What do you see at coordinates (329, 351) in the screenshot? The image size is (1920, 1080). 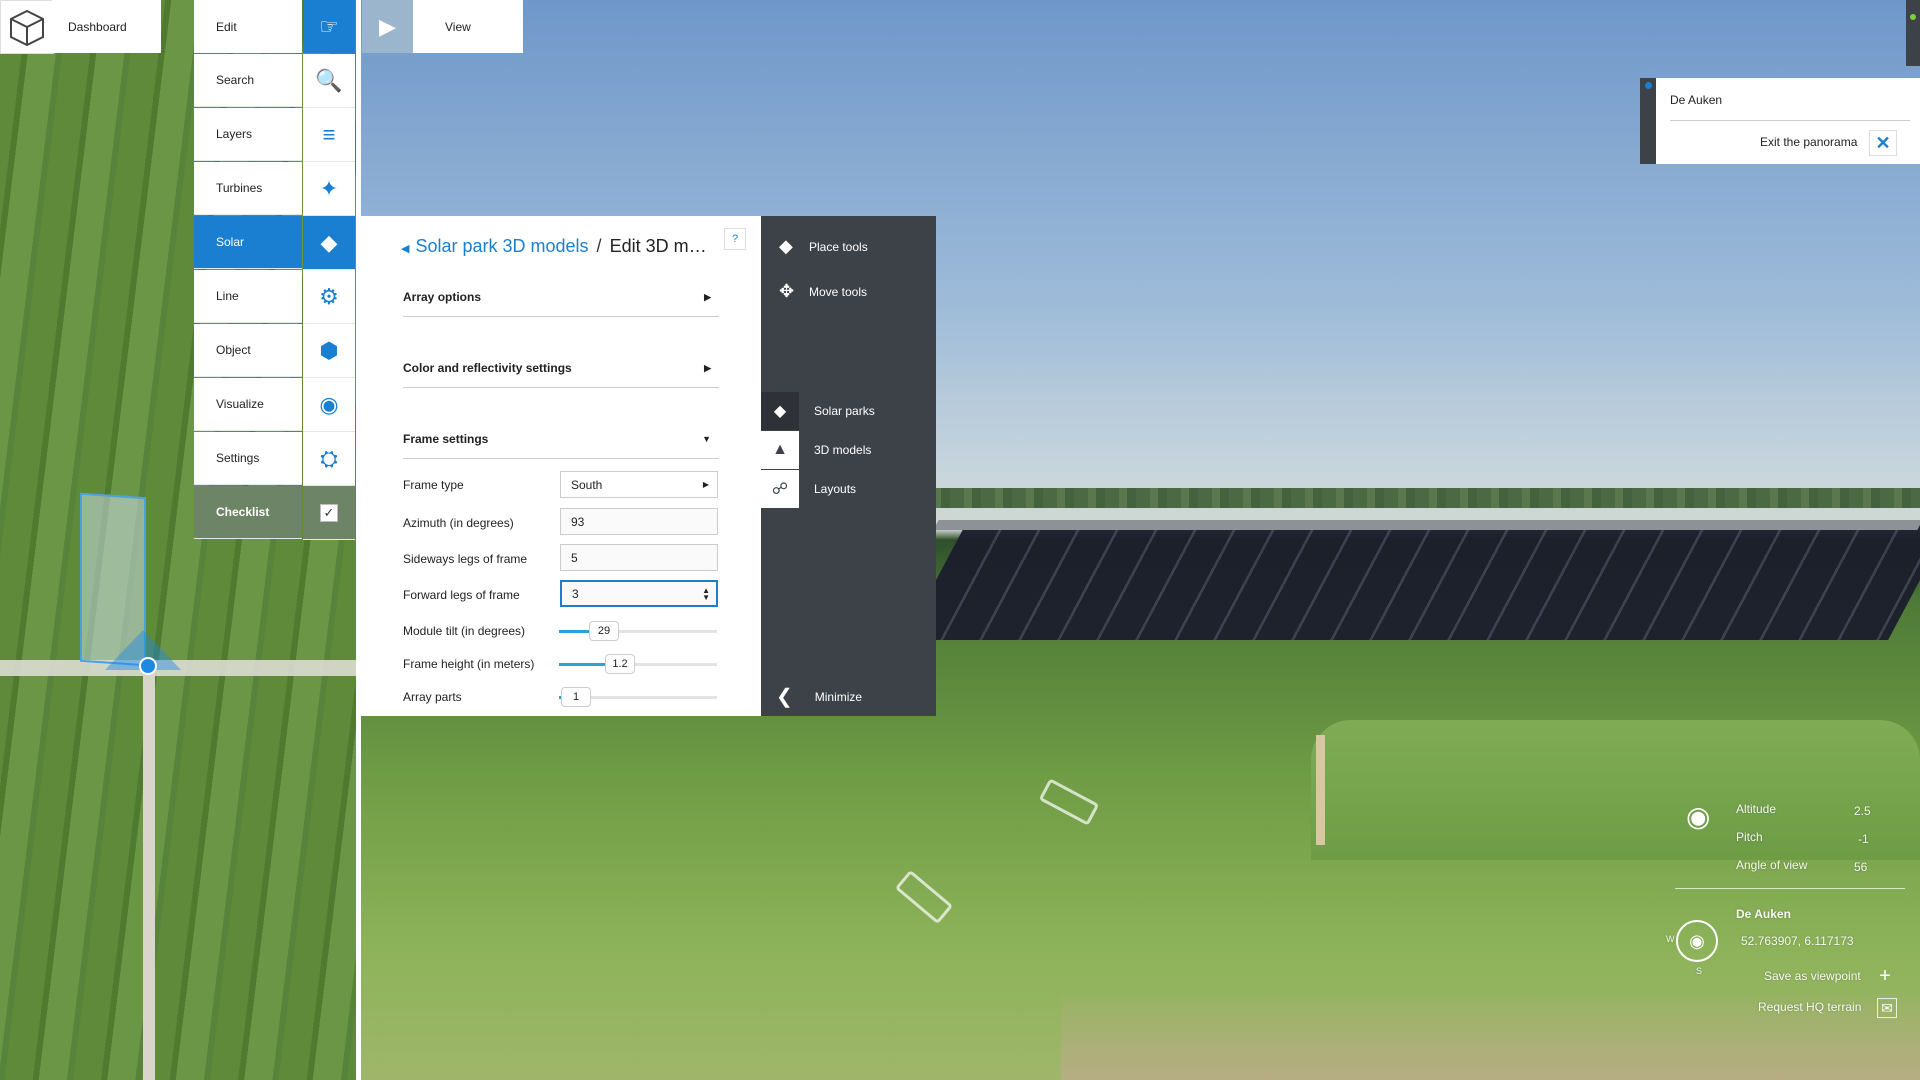 I see `cube-icon: ⬢` at bounding box center [329, 351].